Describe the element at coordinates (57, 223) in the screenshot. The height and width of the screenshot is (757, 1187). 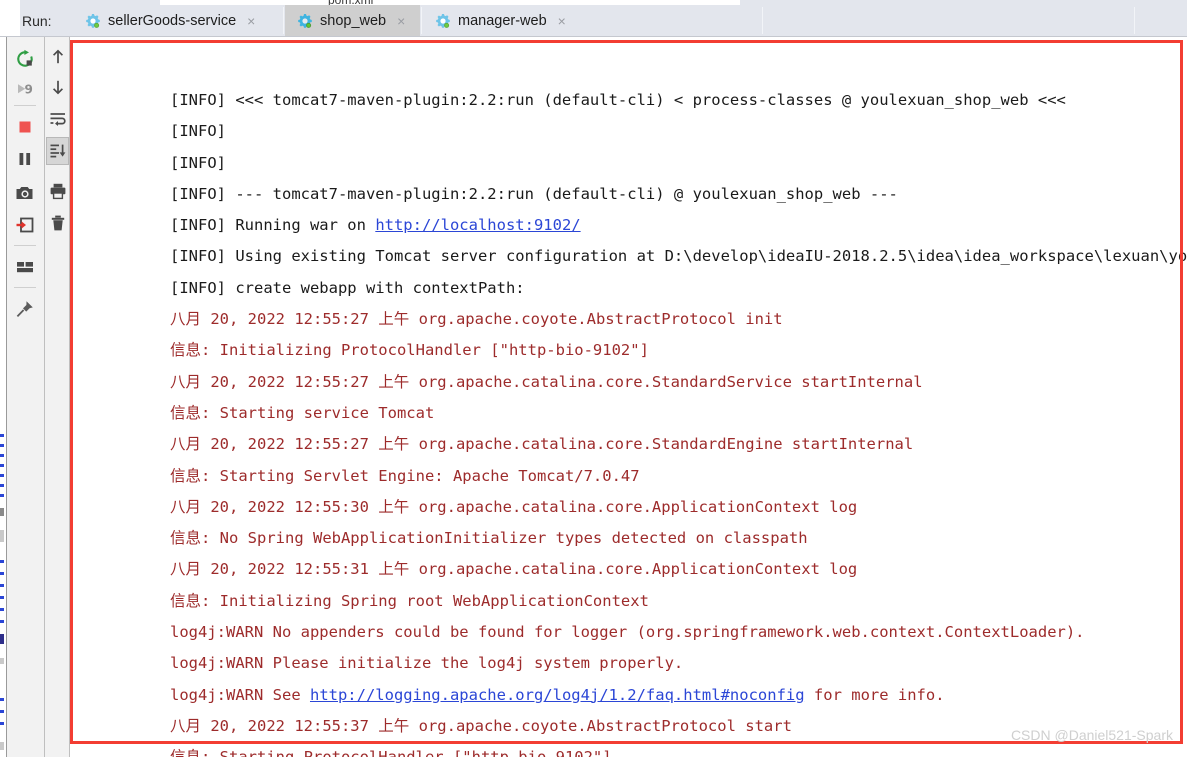
I see `trash-icon` at that location.